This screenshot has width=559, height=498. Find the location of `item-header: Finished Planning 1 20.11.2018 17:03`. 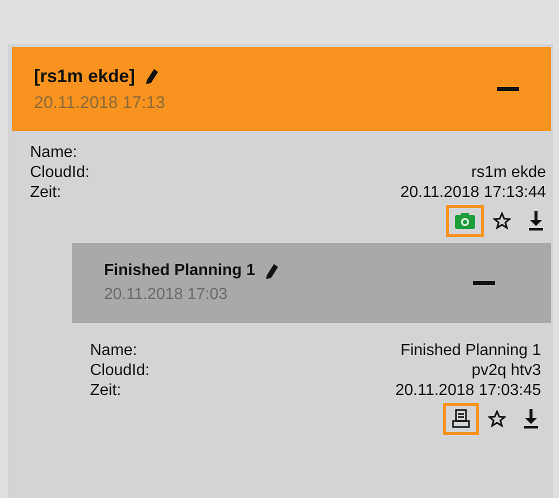

item-header: Finished Planning 1 20.11.2018 17:03 is located at coordinates (311, 283).